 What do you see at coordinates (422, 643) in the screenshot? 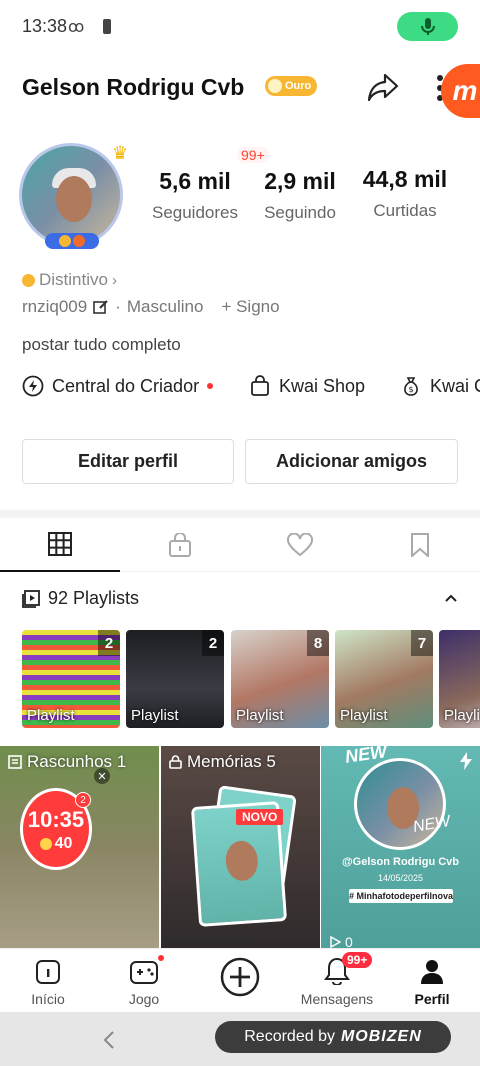
I see `playlist-count: 7` at bounding box center [422, 643].